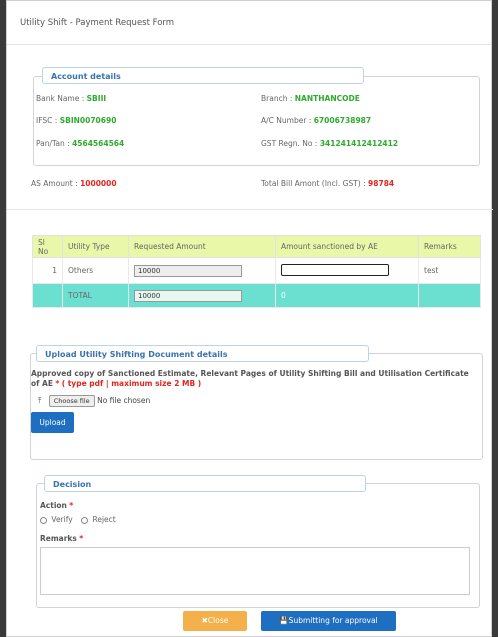 The width and height of the screenshot is (498, 637). Describe the element at coordinates (202, 246) in the screenshot. I see `col-requested-amount: Requested Amount` at that location.